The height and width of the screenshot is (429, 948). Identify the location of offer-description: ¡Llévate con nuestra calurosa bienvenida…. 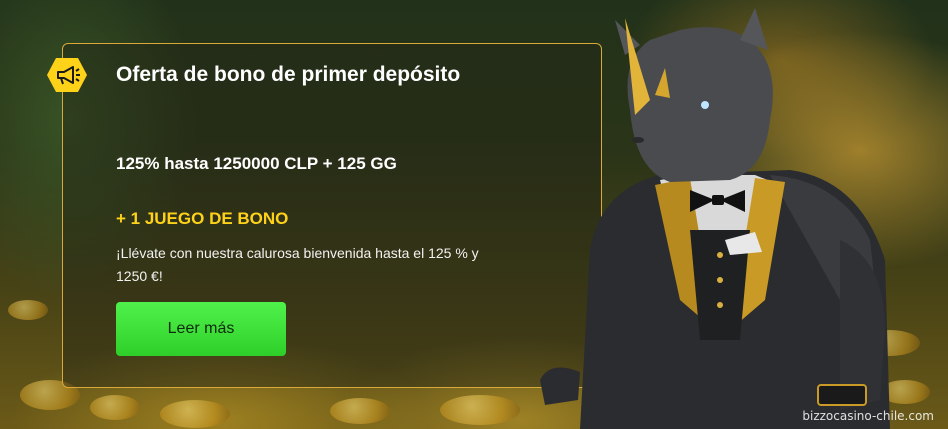
(297, 264).